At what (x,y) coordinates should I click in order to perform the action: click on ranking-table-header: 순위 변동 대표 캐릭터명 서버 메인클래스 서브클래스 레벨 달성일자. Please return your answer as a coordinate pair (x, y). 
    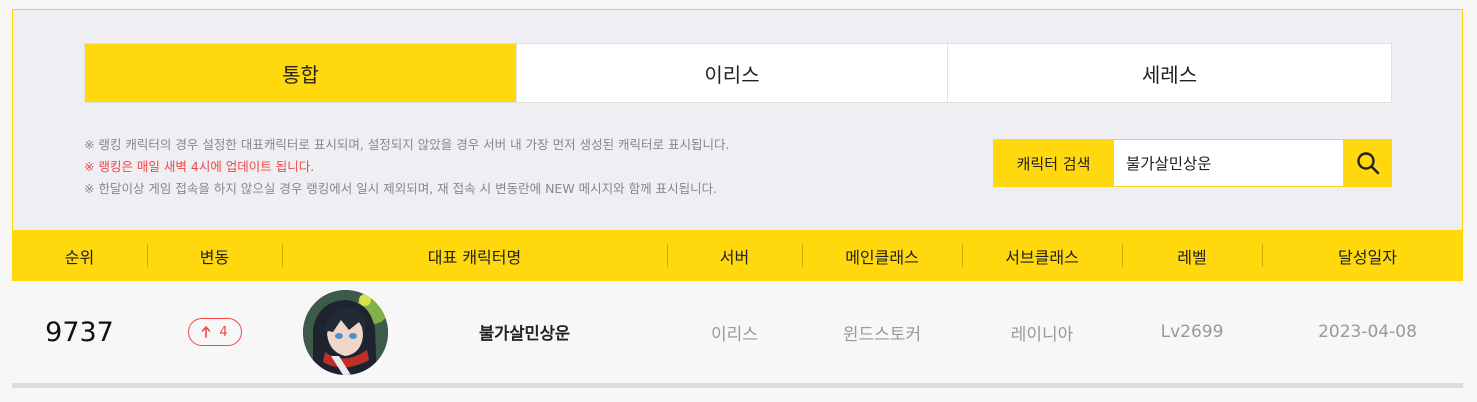
    Looking at the image, I should click on (737, 255).